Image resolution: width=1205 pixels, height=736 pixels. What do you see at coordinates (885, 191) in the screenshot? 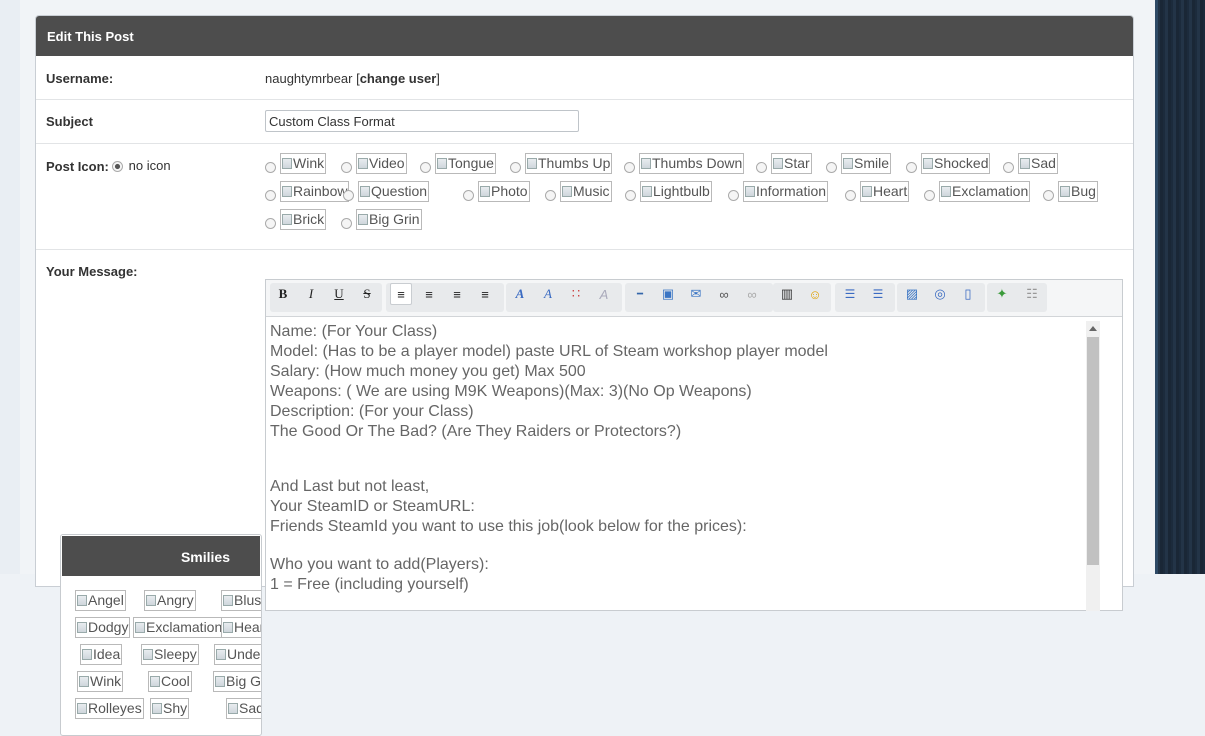
I see `post-icon-image: Heart` at bounding box center [885, 191].